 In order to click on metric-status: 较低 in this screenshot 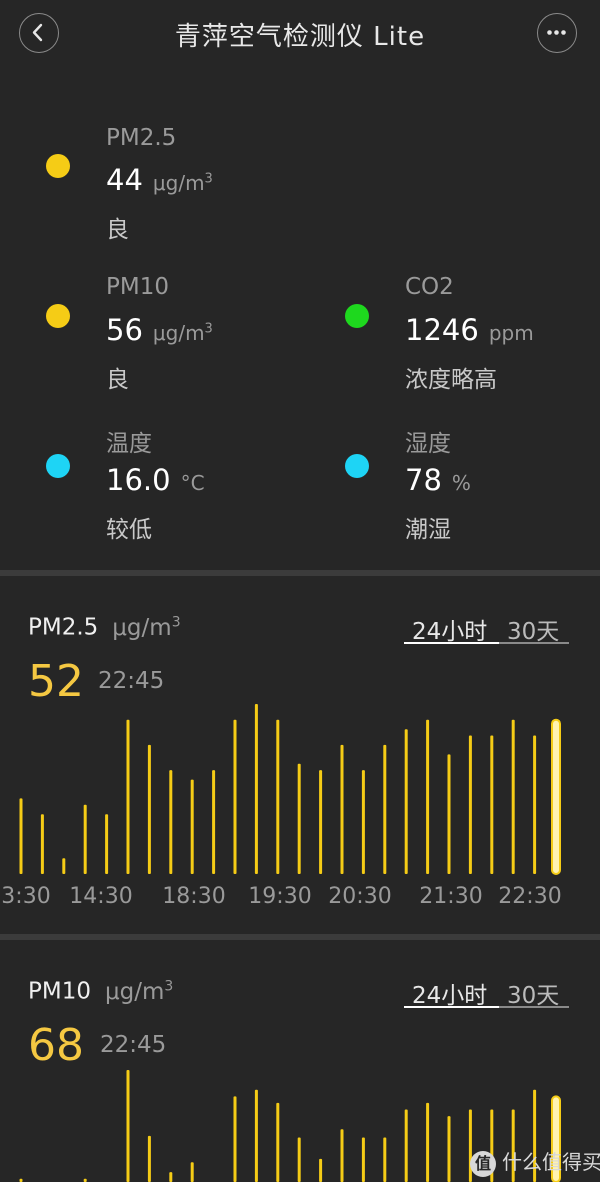, I will do `click(129, 530)`.